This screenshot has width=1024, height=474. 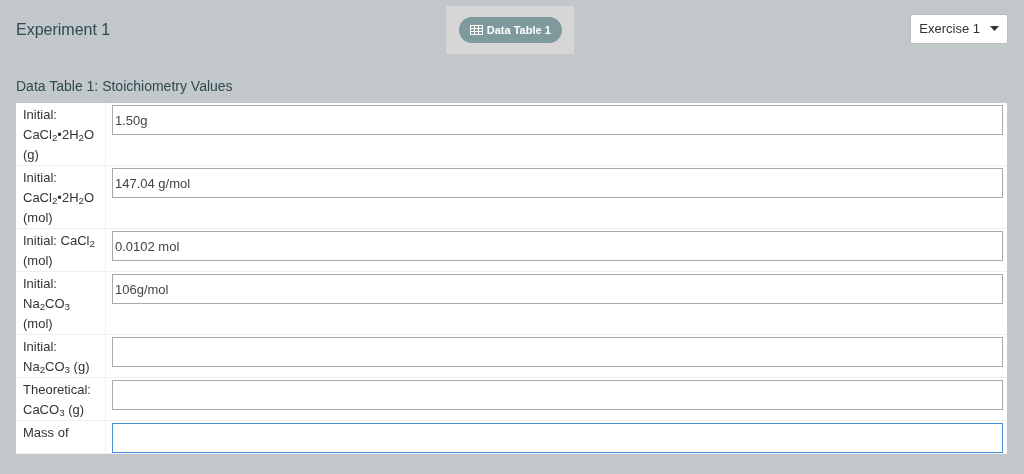 What do you see at coordinates (959, 29) in the screenshot?
I see `exercise-dropdown: Exercise 1` at bounding box center [959, 29].